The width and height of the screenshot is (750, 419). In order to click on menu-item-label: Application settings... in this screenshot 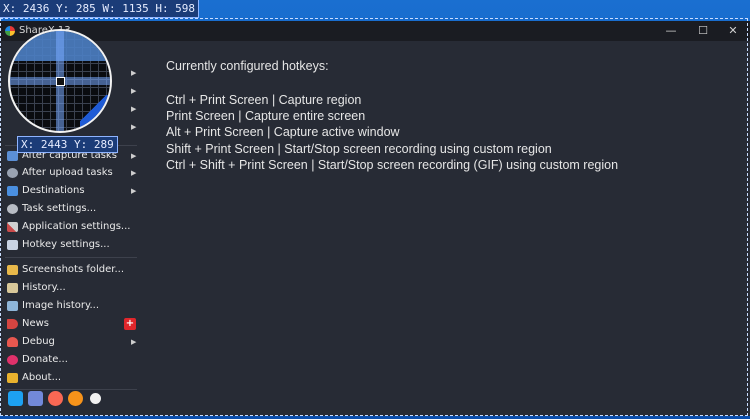, I will do `click(76, 226)`.